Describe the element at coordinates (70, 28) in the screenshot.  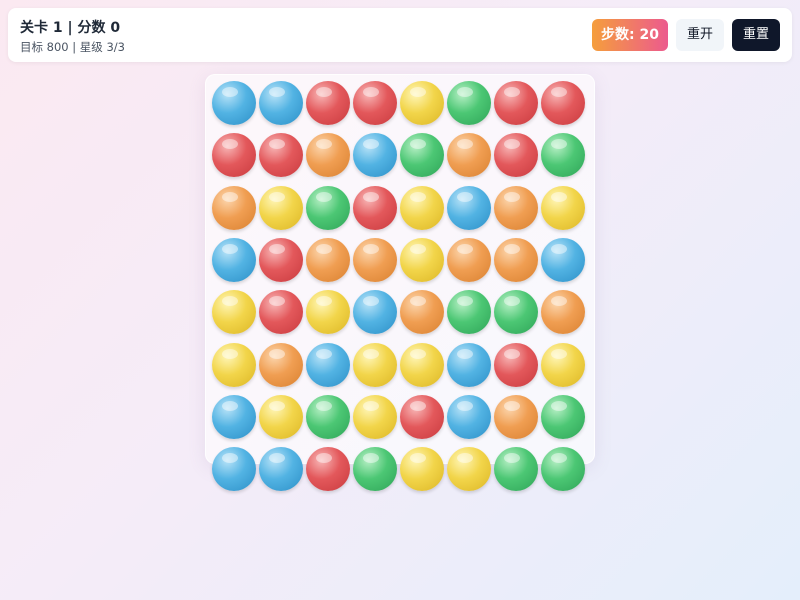
I see `level-score-title: 关卡 1 | 分数 0` at that location.